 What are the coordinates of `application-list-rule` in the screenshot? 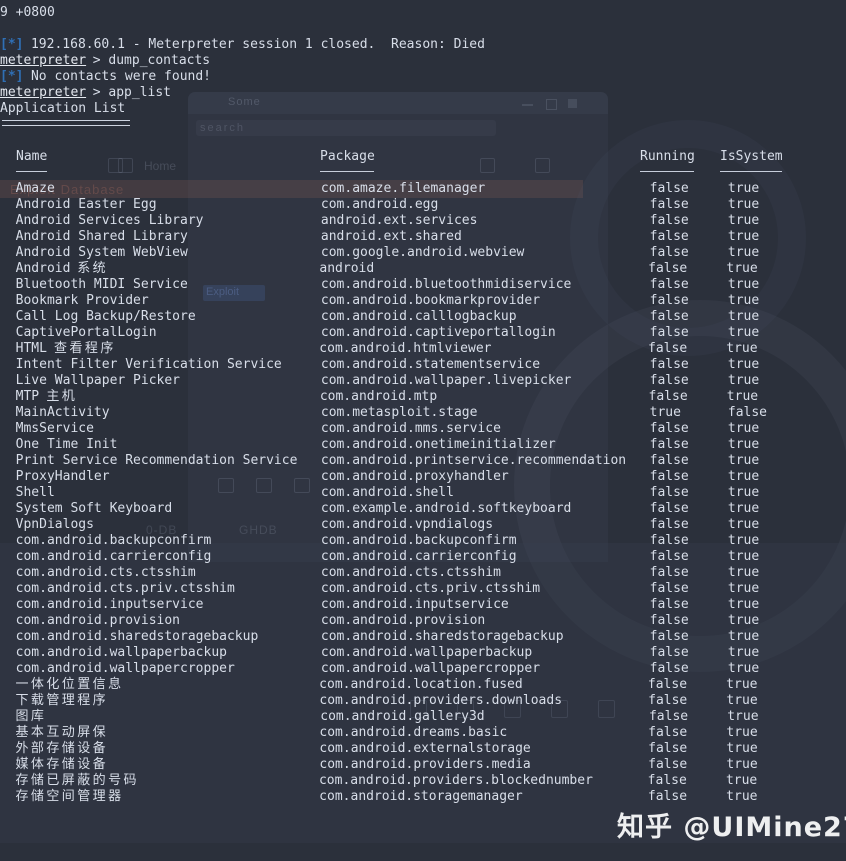 It's located at (66, 123).